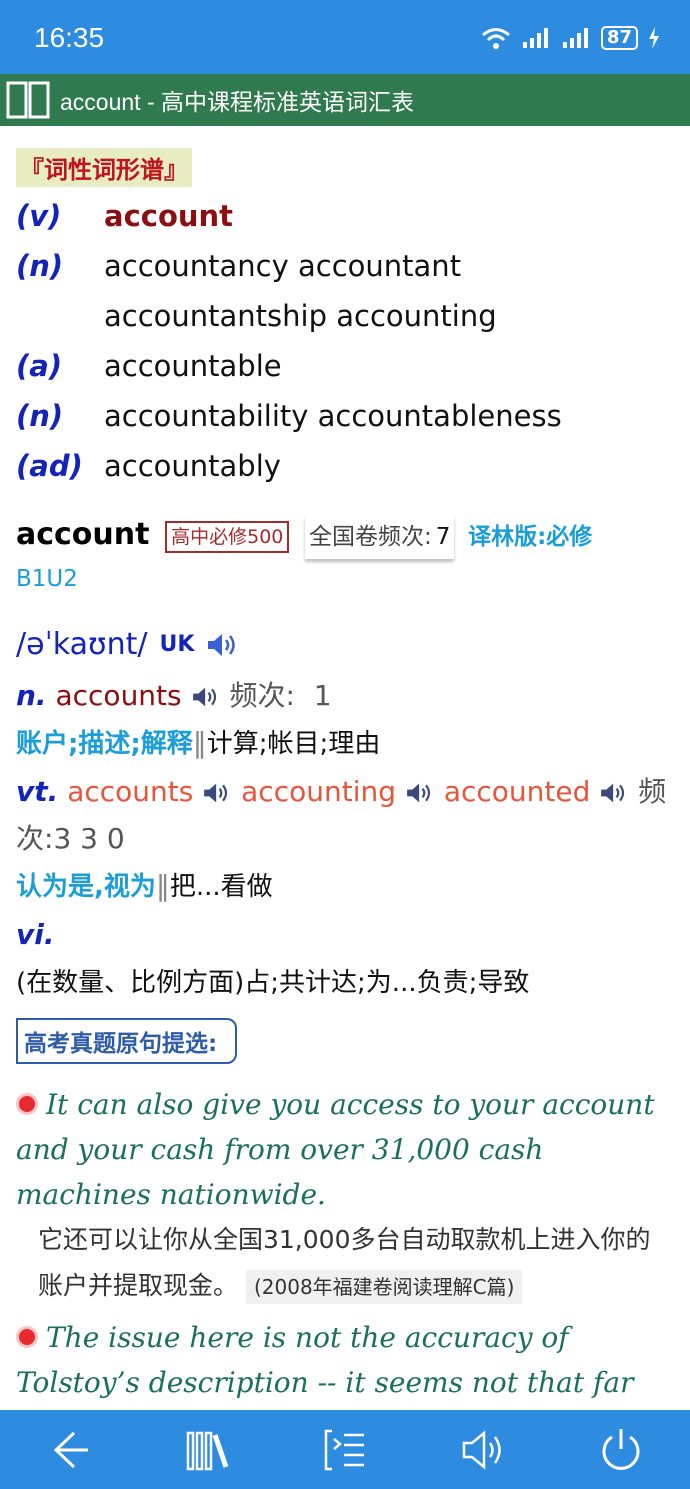  I want to click on pos-label: (v), so click(39, 216).